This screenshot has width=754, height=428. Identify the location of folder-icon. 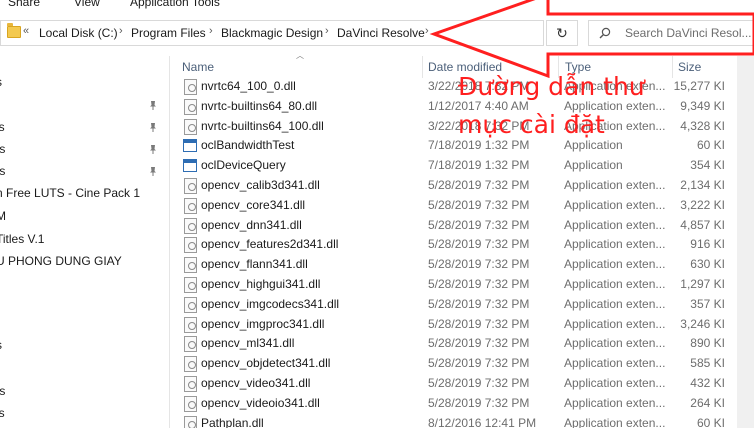
(14, 30).